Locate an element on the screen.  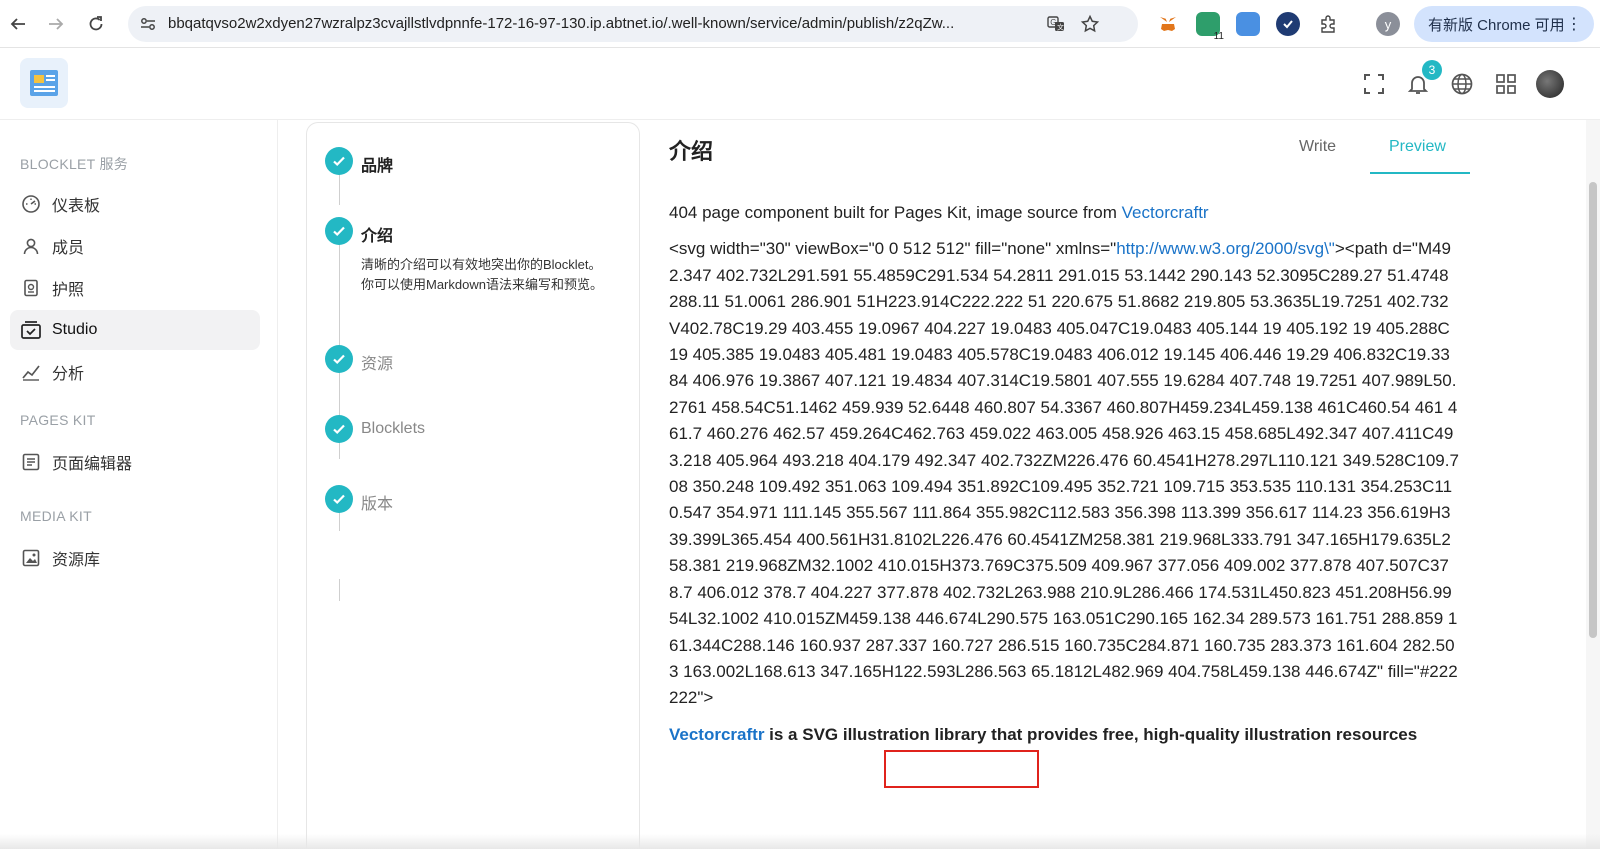
sidebar-item-dashboard: 仪表板 is located at coordinates (135, 204).